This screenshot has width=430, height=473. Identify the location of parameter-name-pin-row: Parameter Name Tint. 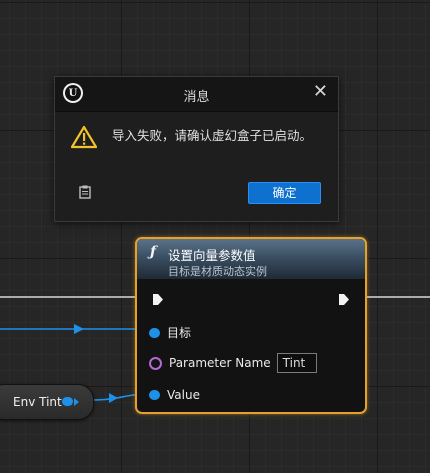
(233, 363).